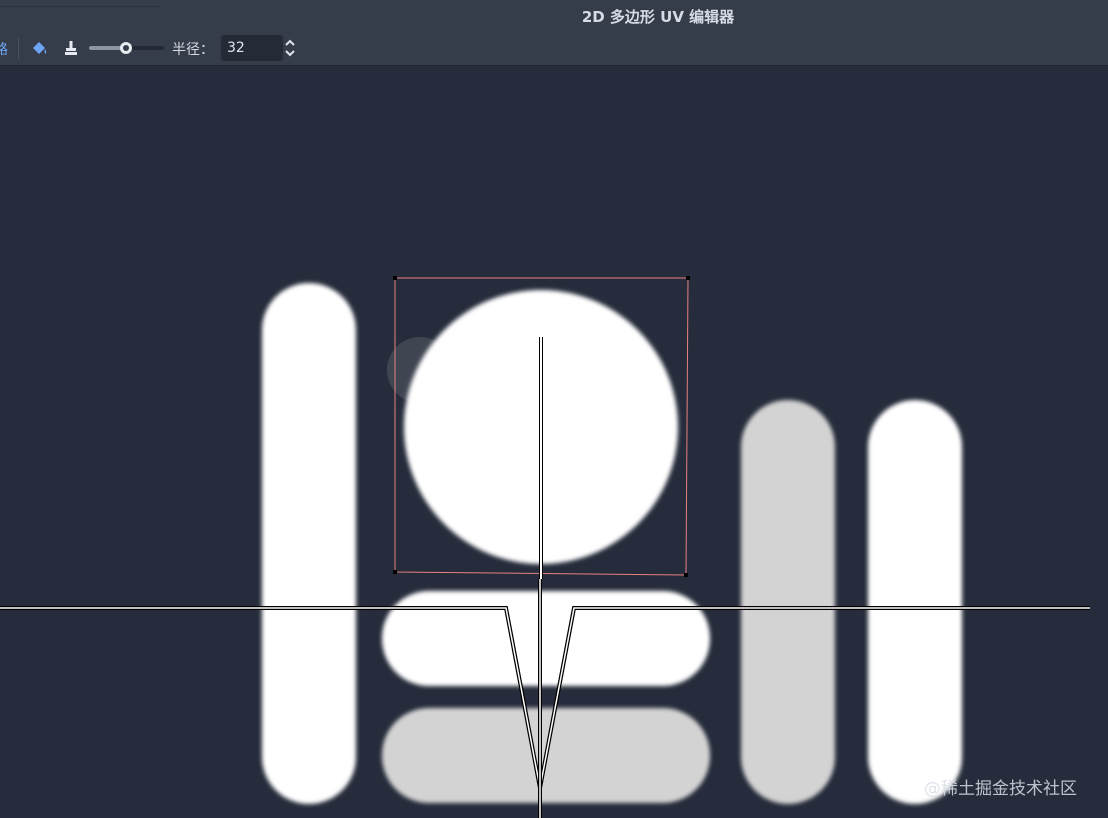 The width and height of the screenshot is (1108, 818). I want to click on uv-toolbar: 路 半径： 32, so click(554, 49).